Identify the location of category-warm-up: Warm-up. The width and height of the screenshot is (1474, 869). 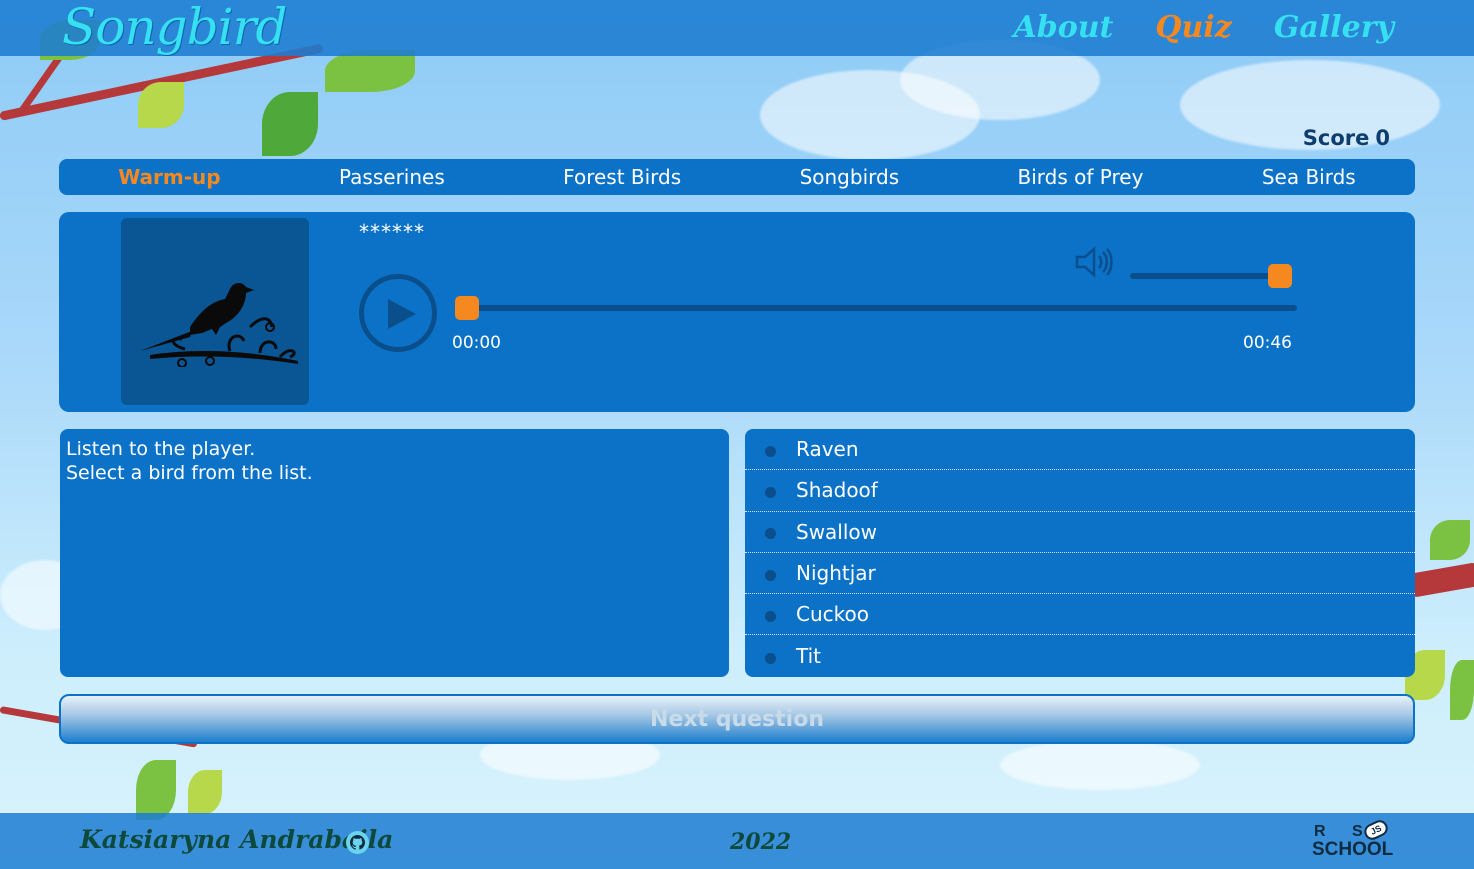
(169, 177).